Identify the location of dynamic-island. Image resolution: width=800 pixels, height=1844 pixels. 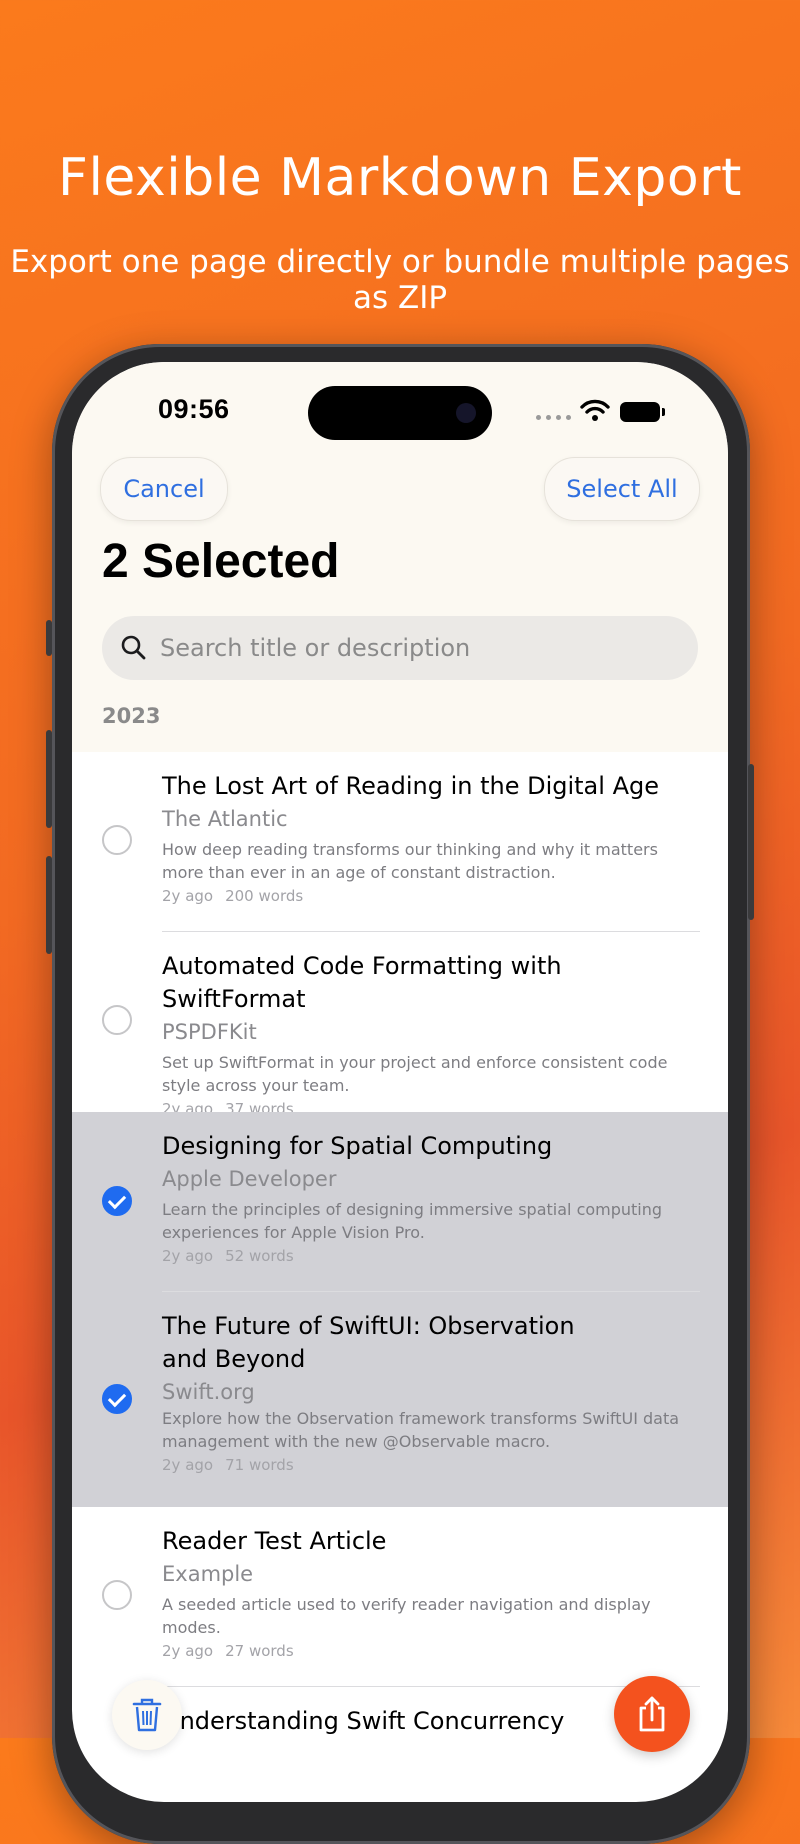
(400, 413).